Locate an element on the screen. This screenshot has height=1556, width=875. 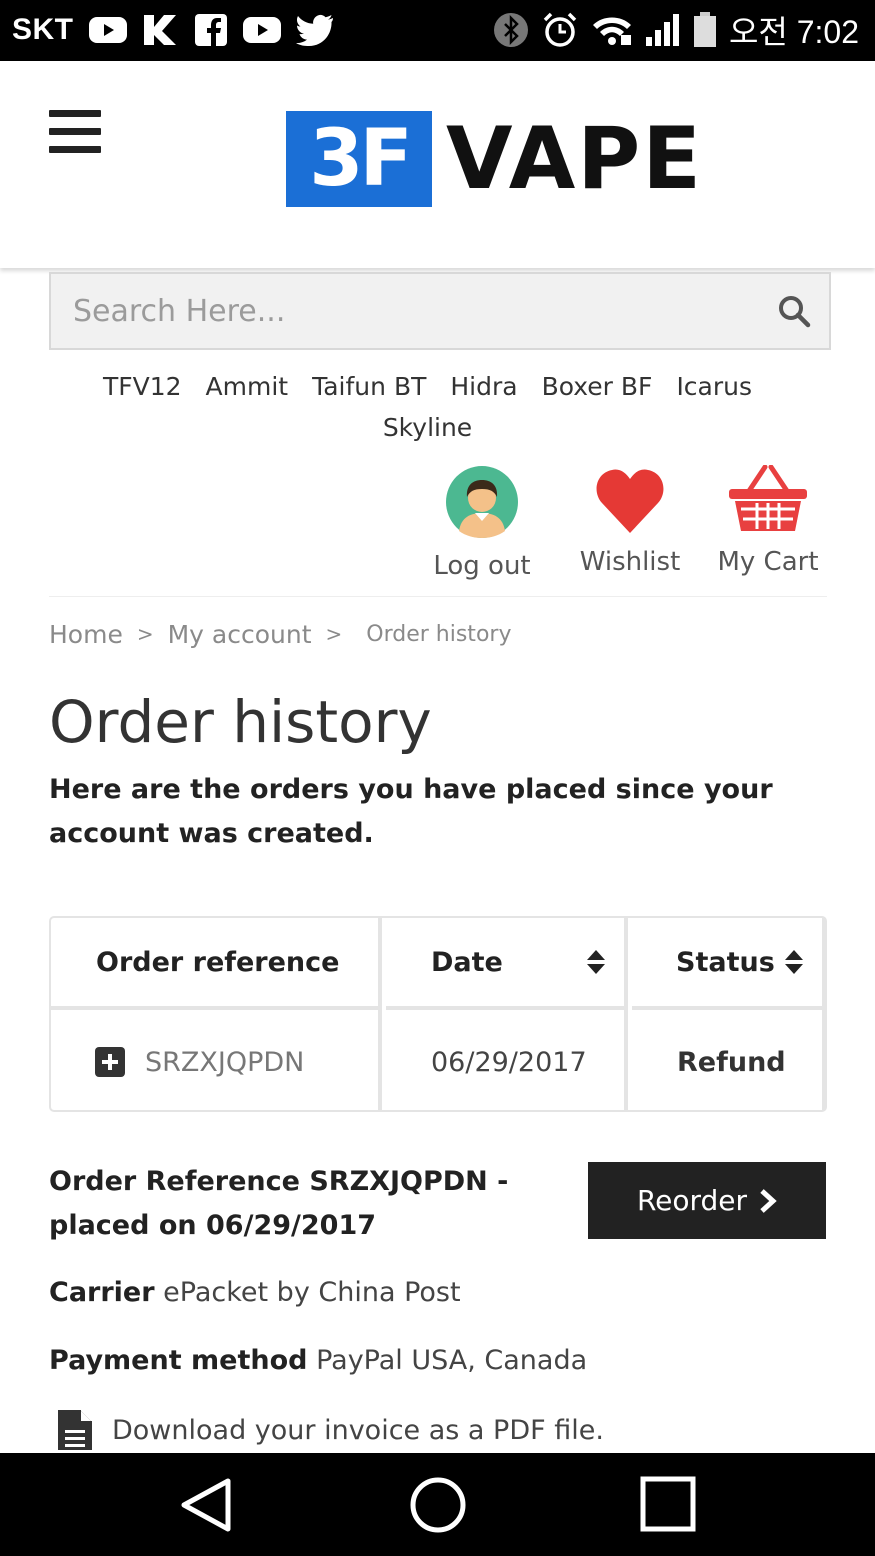
header-order-reference: Order reference is located at coordinates (214, 964).